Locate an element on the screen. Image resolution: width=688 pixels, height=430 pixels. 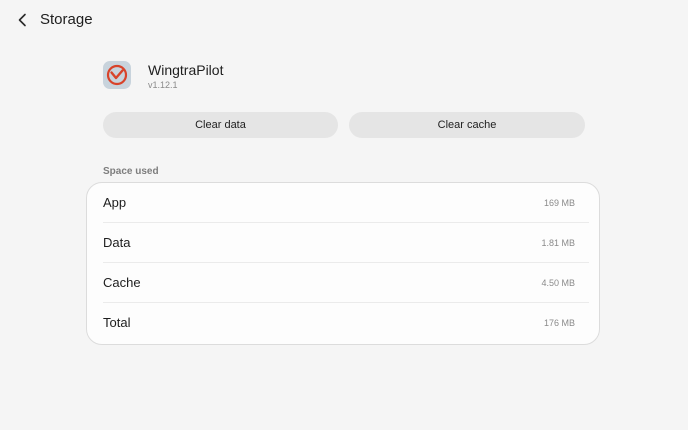
app-icon is located at coordinates (117, 75).